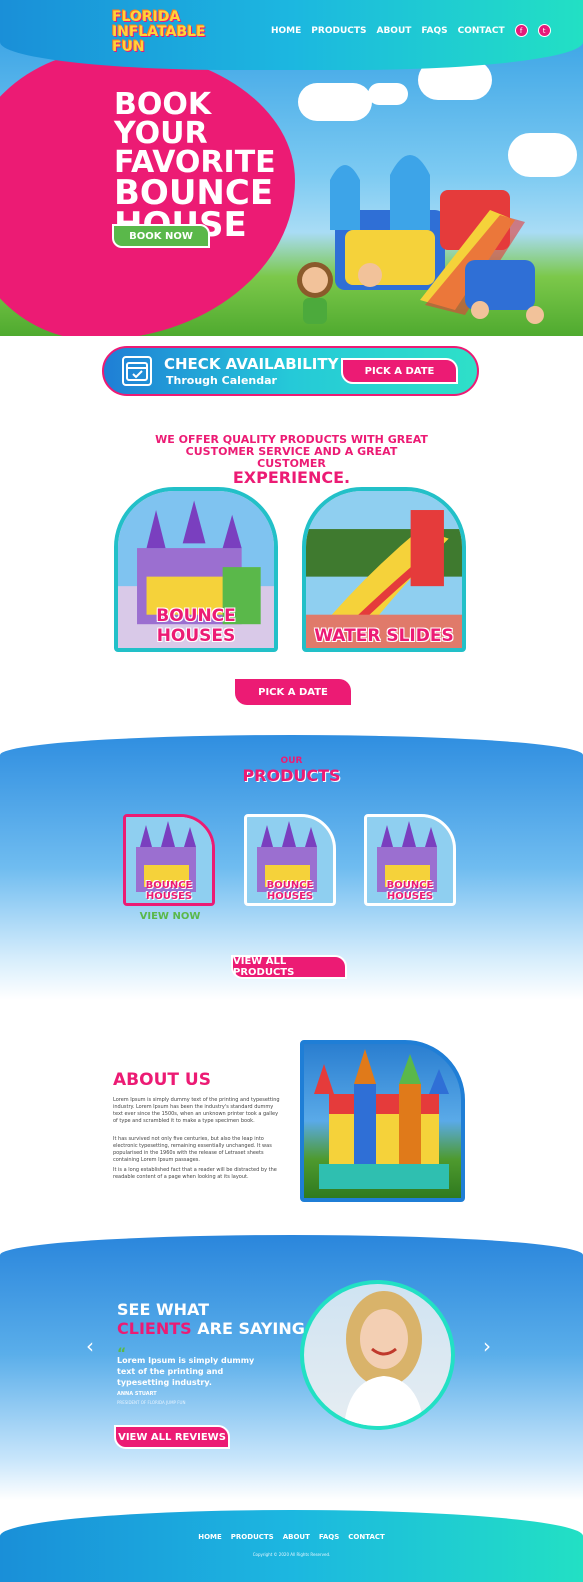  Describe the element at coordinates (146, 17) in the screenshot. I see `logo-text: FLORIDA` at that location.